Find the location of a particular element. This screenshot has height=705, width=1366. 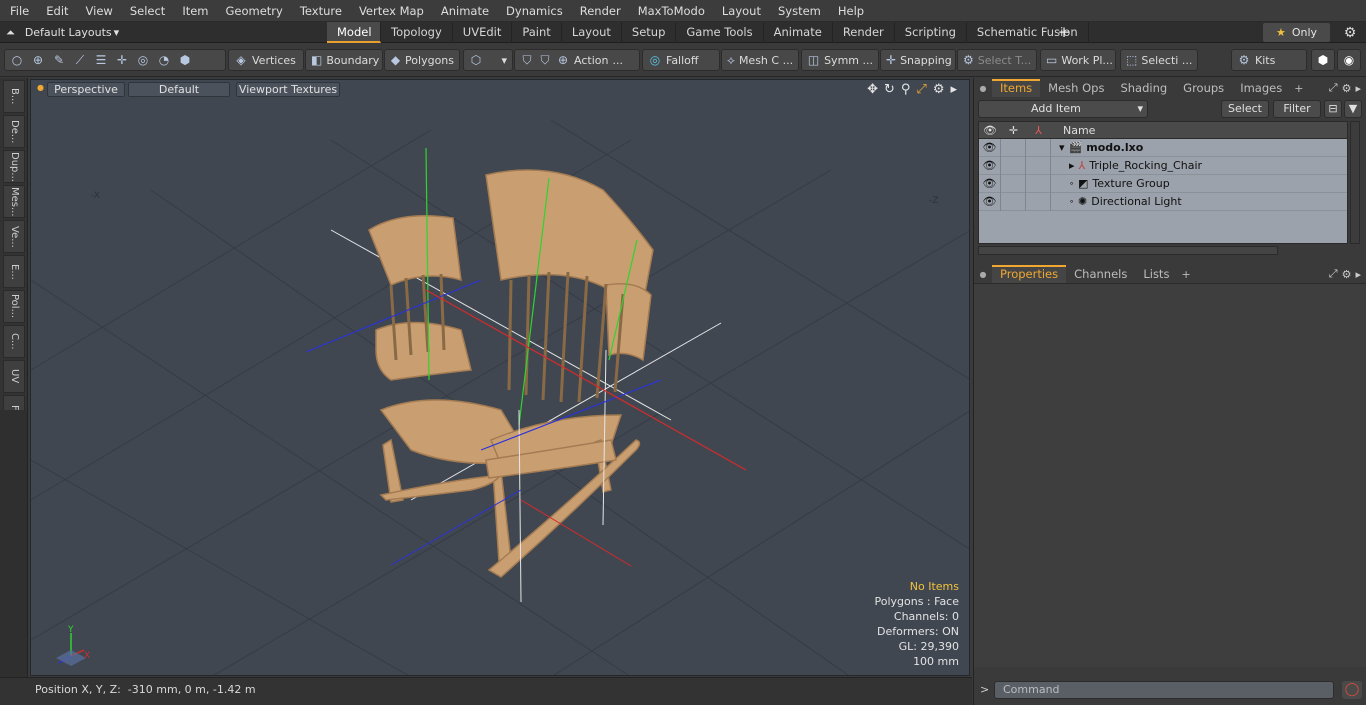

tab-animate: Animate is located at coordinates (798, 32).